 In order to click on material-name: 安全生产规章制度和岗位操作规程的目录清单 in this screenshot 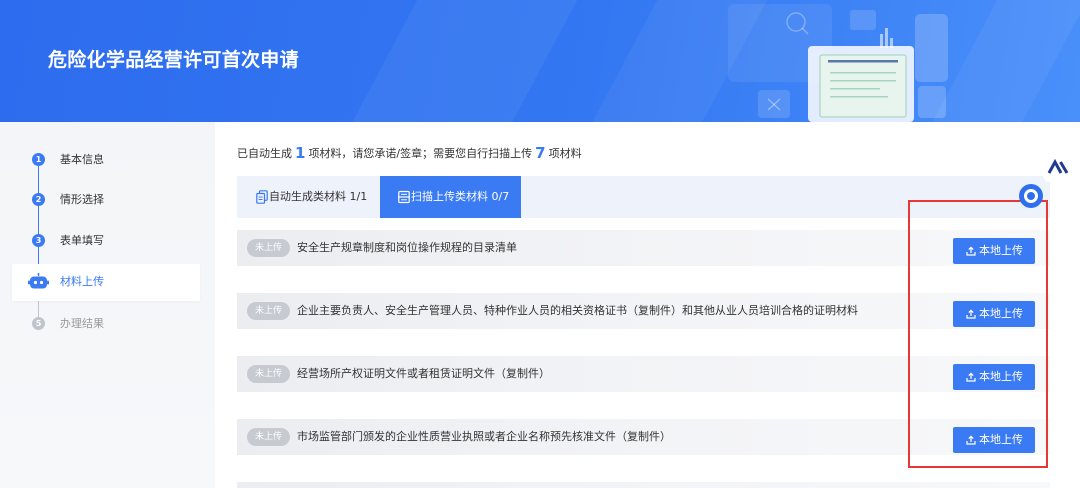, I will do `click(407, 247)`.